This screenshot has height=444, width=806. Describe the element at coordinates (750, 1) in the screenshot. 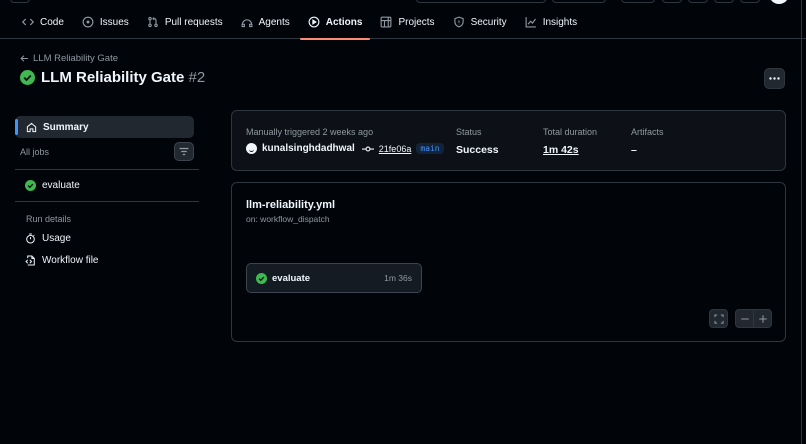

I see `inbox-button` at that location.